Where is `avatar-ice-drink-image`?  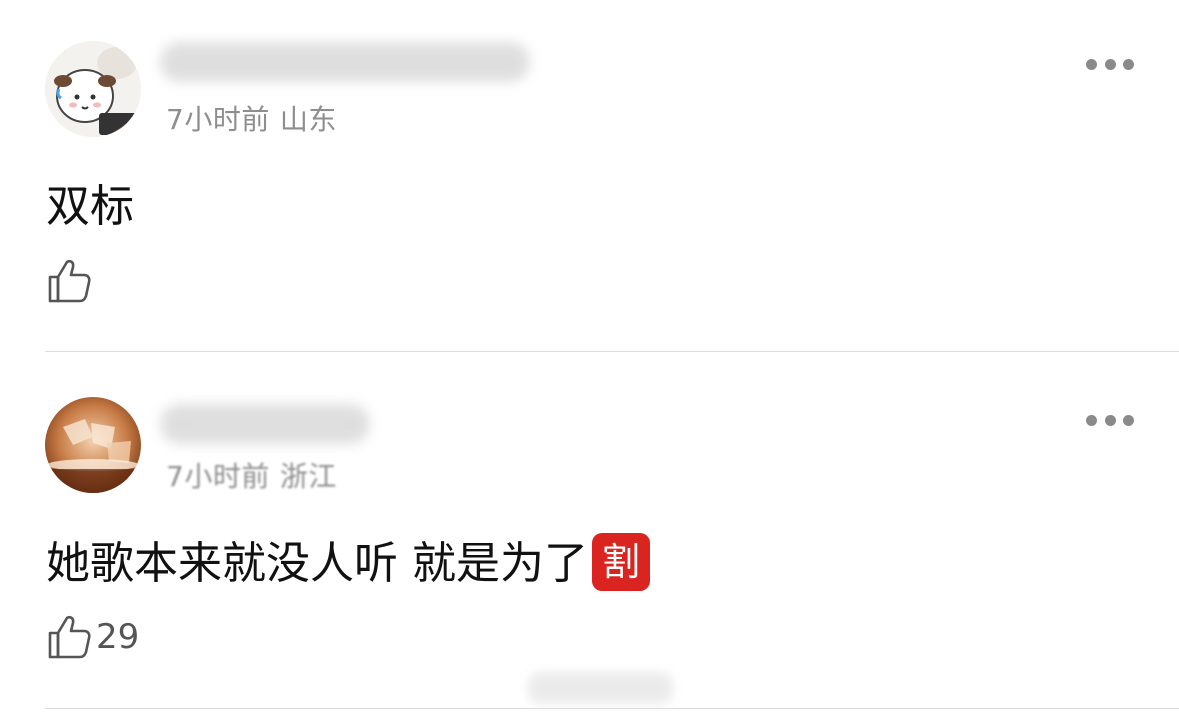
avatar-ice-drink-image is located at coordinates (93, 445).